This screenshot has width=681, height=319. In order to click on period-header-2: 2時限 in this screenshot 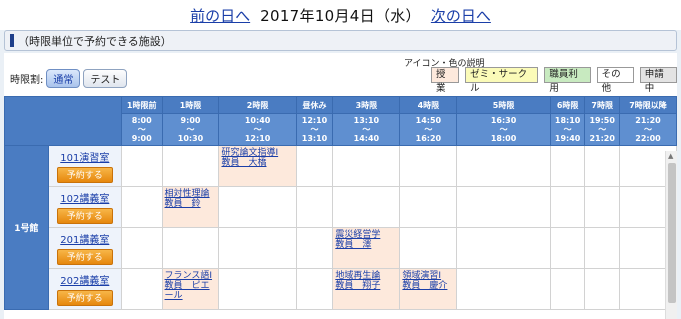, I will do `click(257, 105)`.